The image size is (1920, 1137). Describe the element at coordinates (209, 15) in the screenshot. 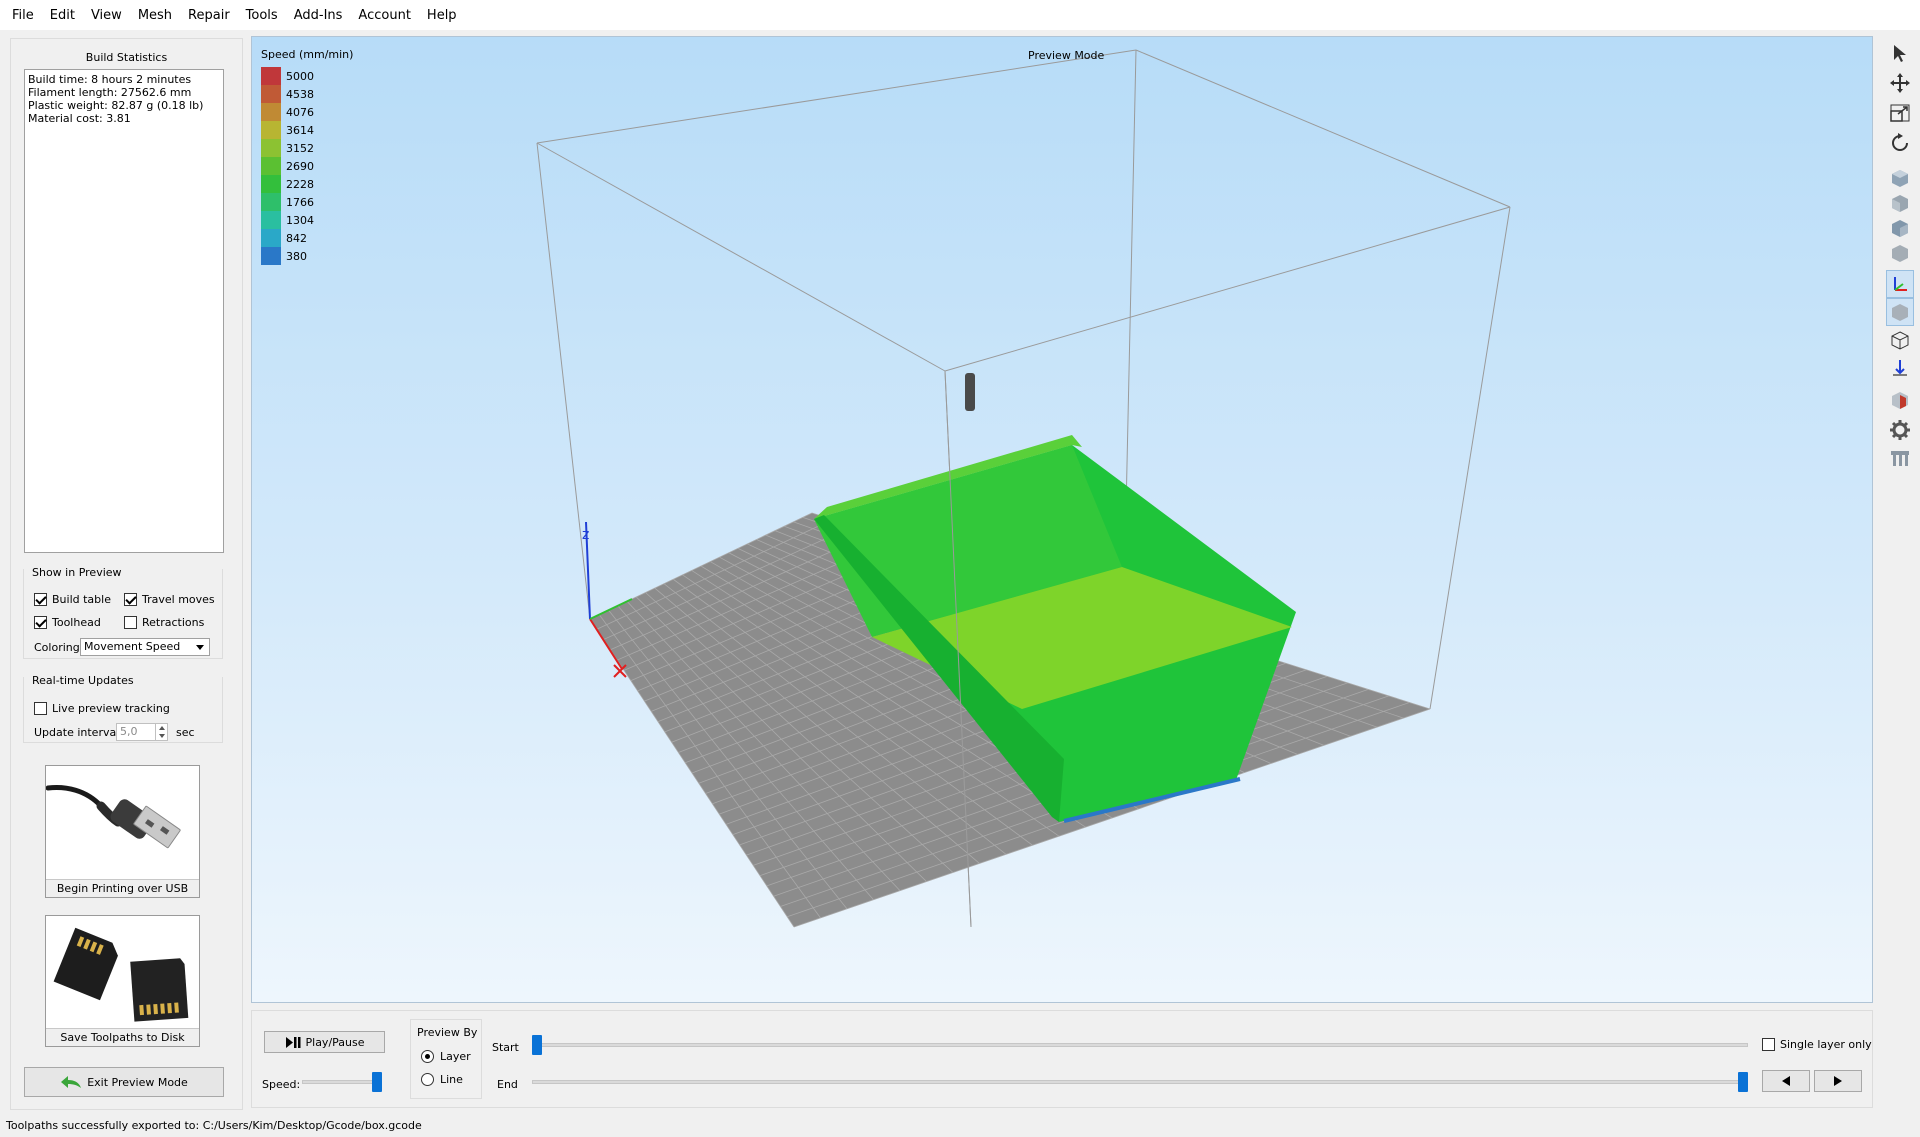

I see `menu-repair: Repair` at that location.